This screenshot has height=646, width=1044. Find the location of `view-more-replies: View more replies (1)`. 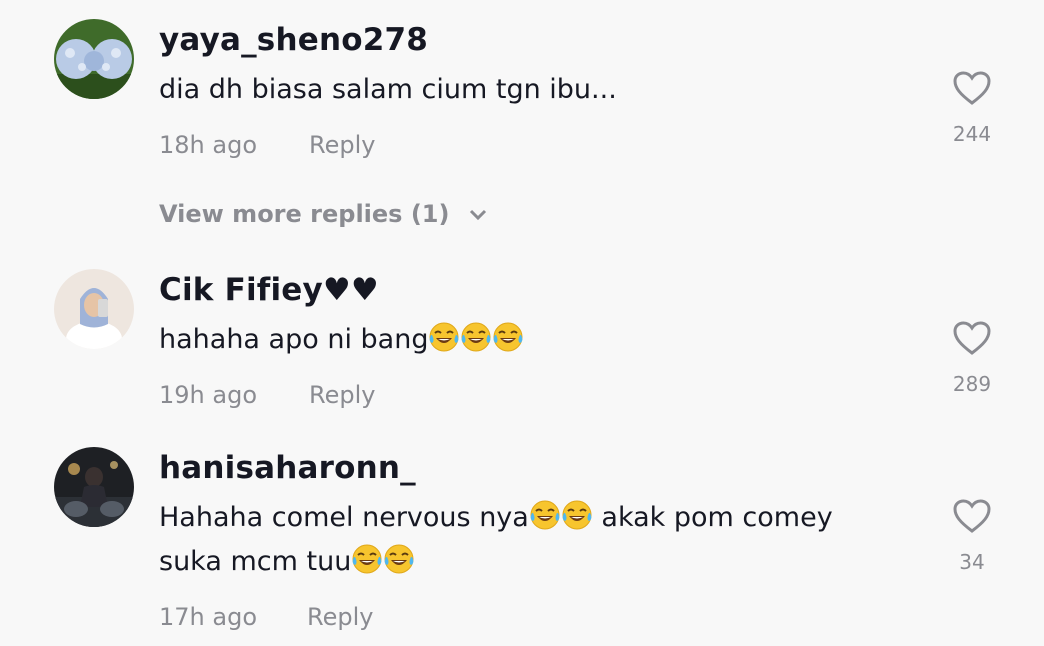

view-more-replies: View more replies (1) is located at coordinates (323, 214).